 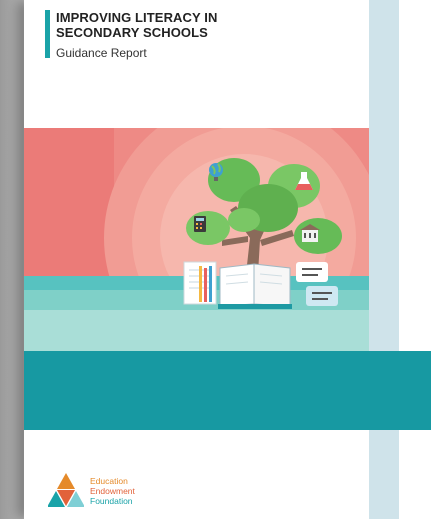 What do you see at coordinates (47, 34) in the screenshot?
I see `title-accent-bar` at bounding box center [47, 34].